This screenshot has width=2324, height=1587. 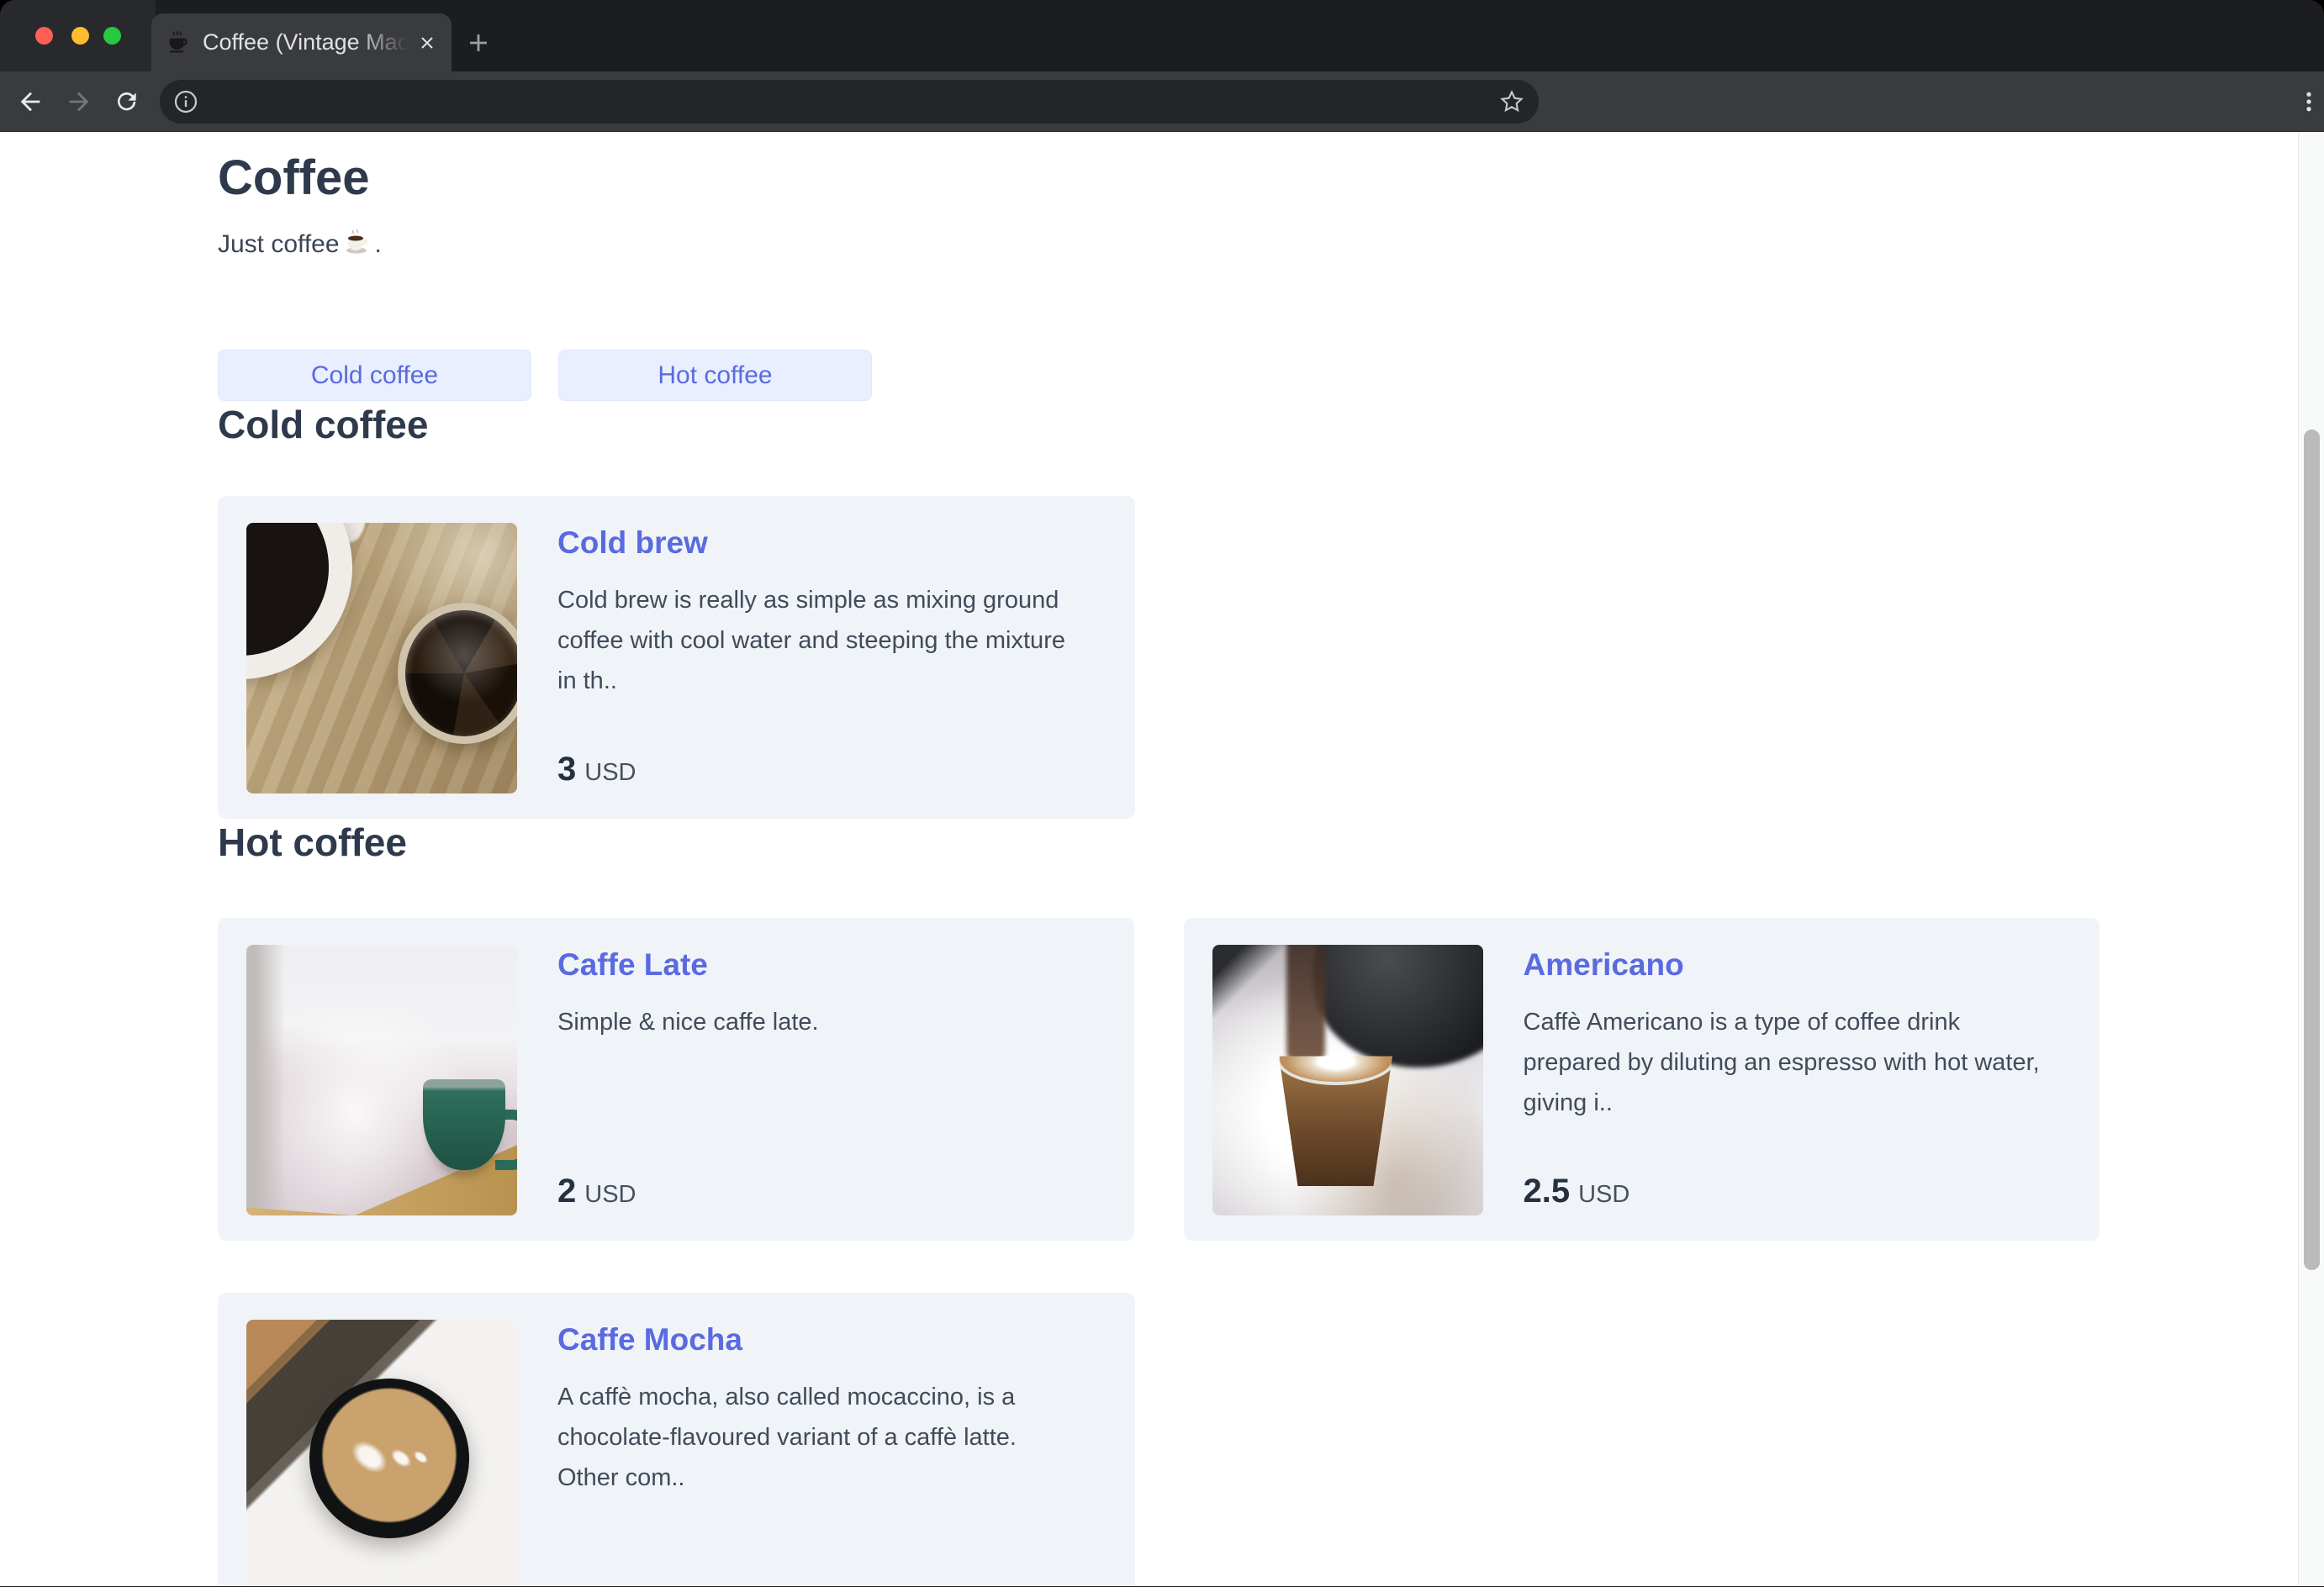 What do you see at coordinates (357, 246) in the screenshot?
I see `hot-beverage-emoji-icon` at bounding box center [357, 246].